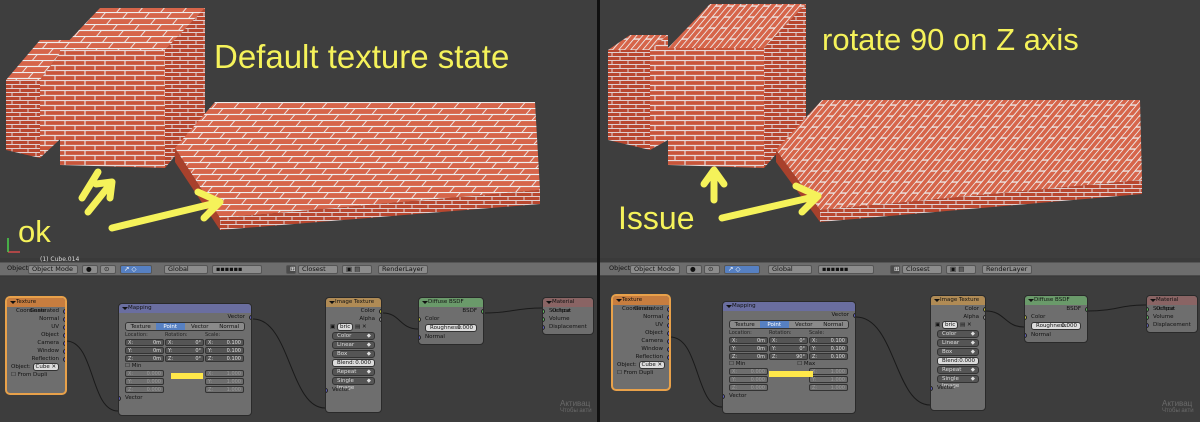 The image size is (1200, 422). I want to click on rot-z-field: Z: 90°, so click(788, 356).